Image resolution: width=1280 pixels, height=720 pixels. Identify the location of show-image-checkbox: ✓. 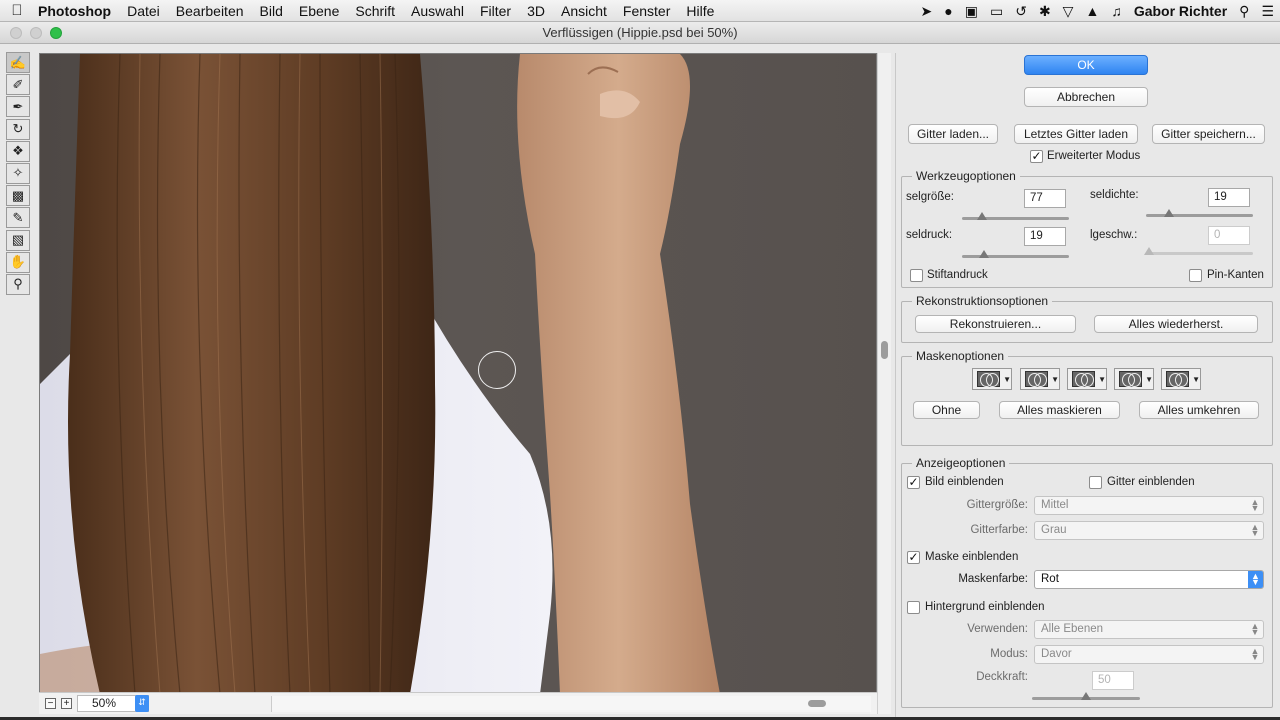
(913, 482).